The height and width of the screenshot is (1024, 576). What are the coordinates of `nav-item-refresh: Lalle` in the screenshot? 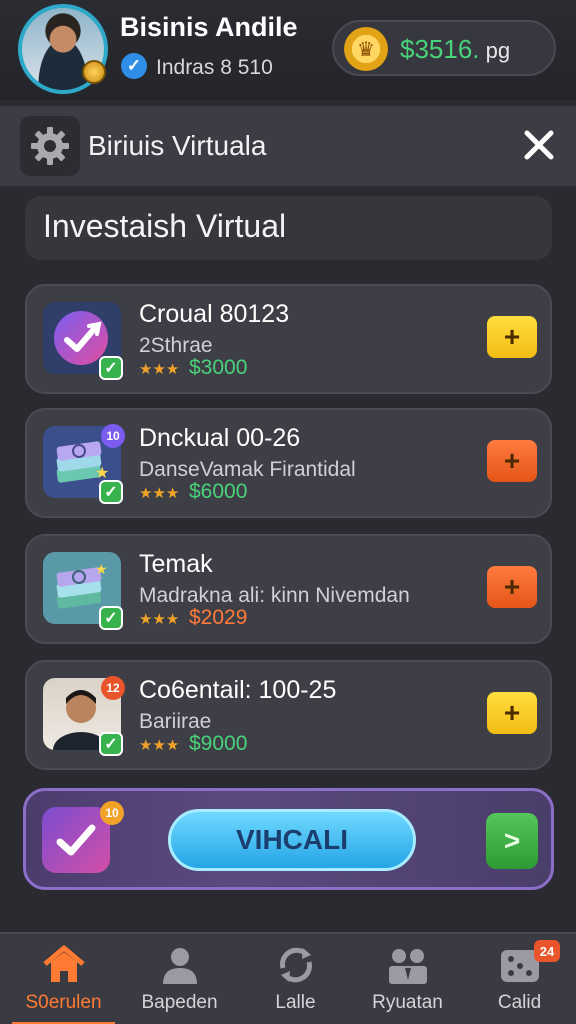 It's located at (295, 979).